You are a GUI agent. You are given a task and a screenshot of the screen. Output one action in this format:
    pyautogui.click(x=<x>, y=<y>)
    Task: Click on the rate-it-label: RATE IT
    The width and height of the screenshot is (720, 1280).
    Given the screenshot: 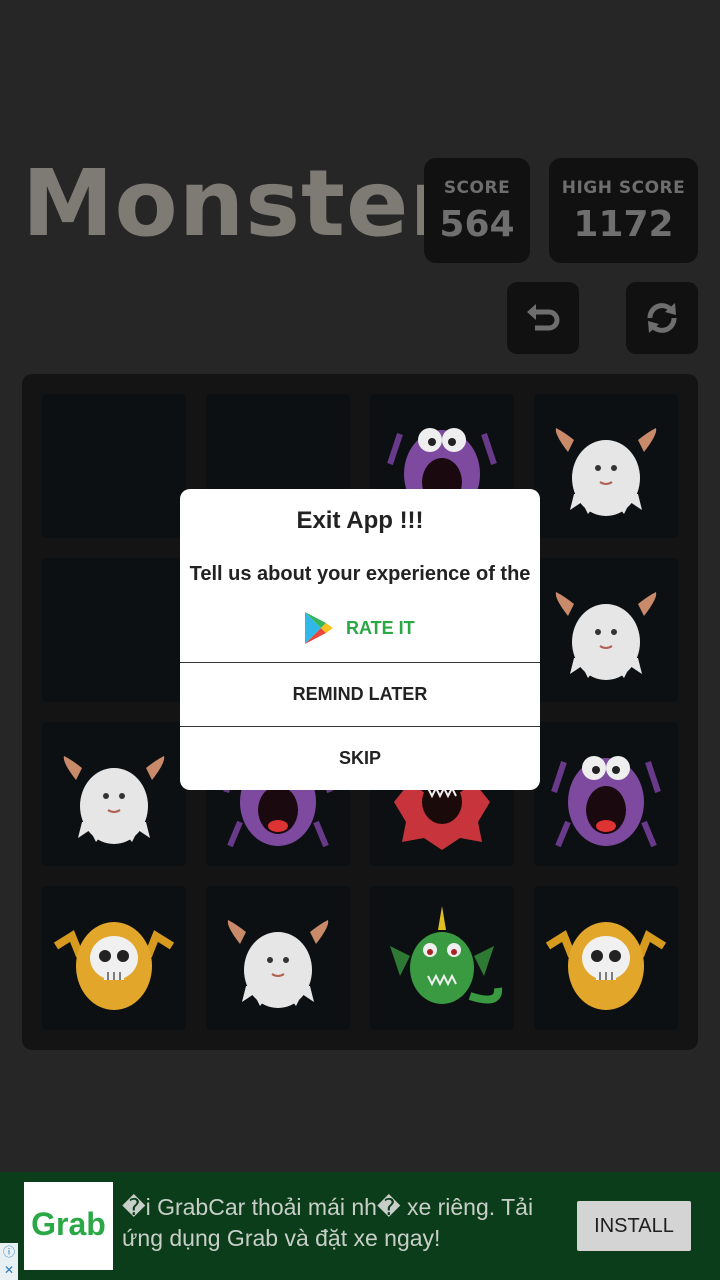 What is the action you would take?
    pyautogui.click(x=380, y=627)
    